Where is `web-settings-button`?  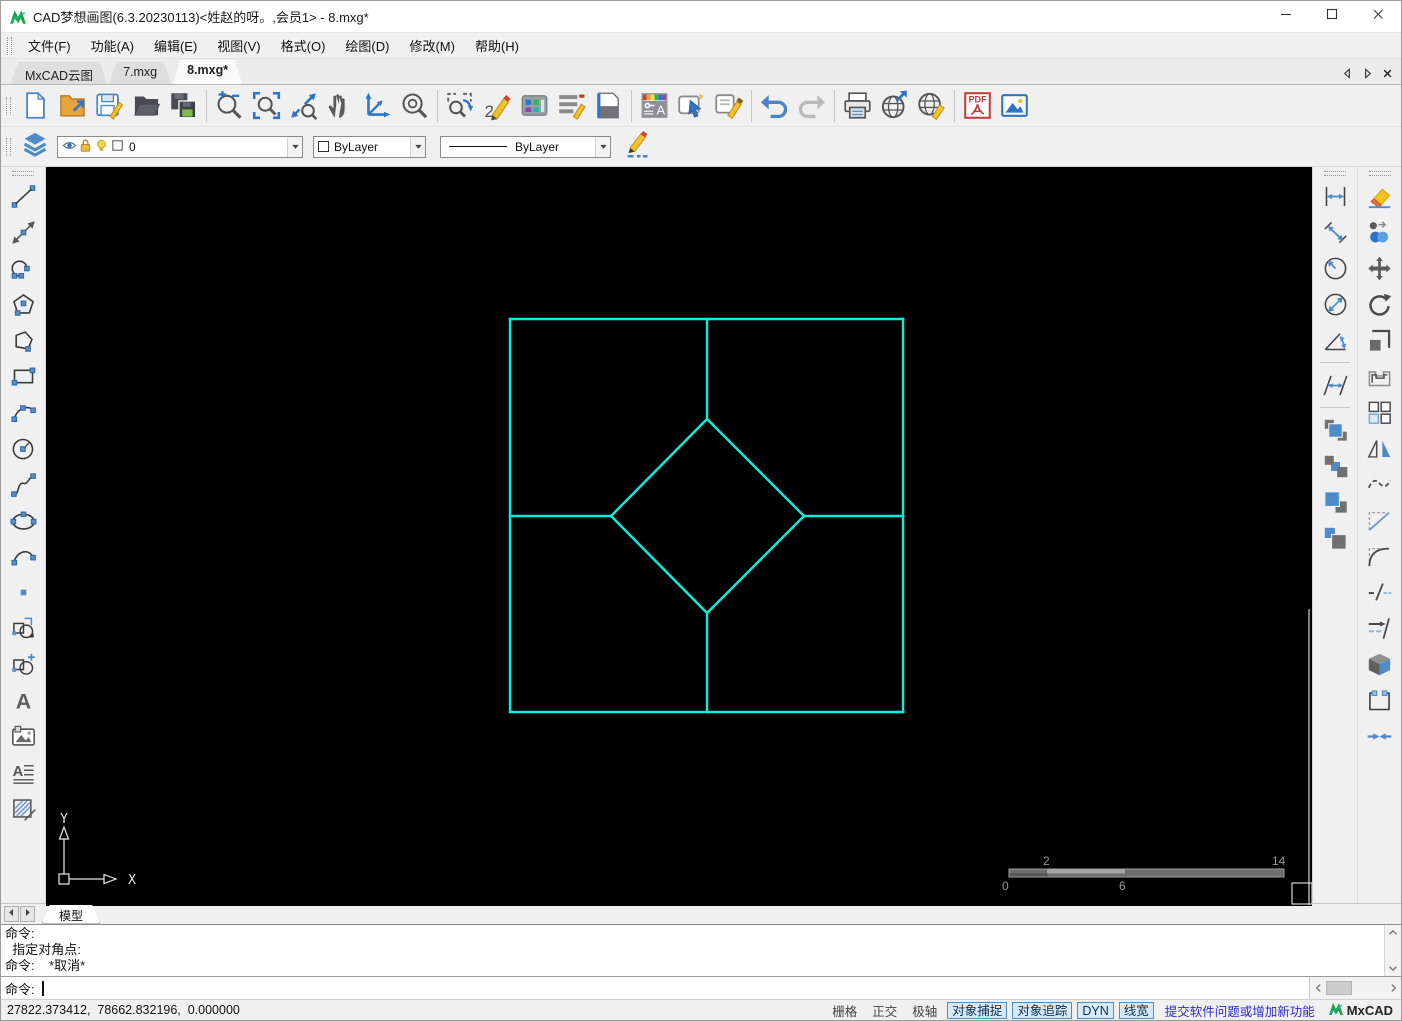
web-settings-button is located at coordinates (931, 105).